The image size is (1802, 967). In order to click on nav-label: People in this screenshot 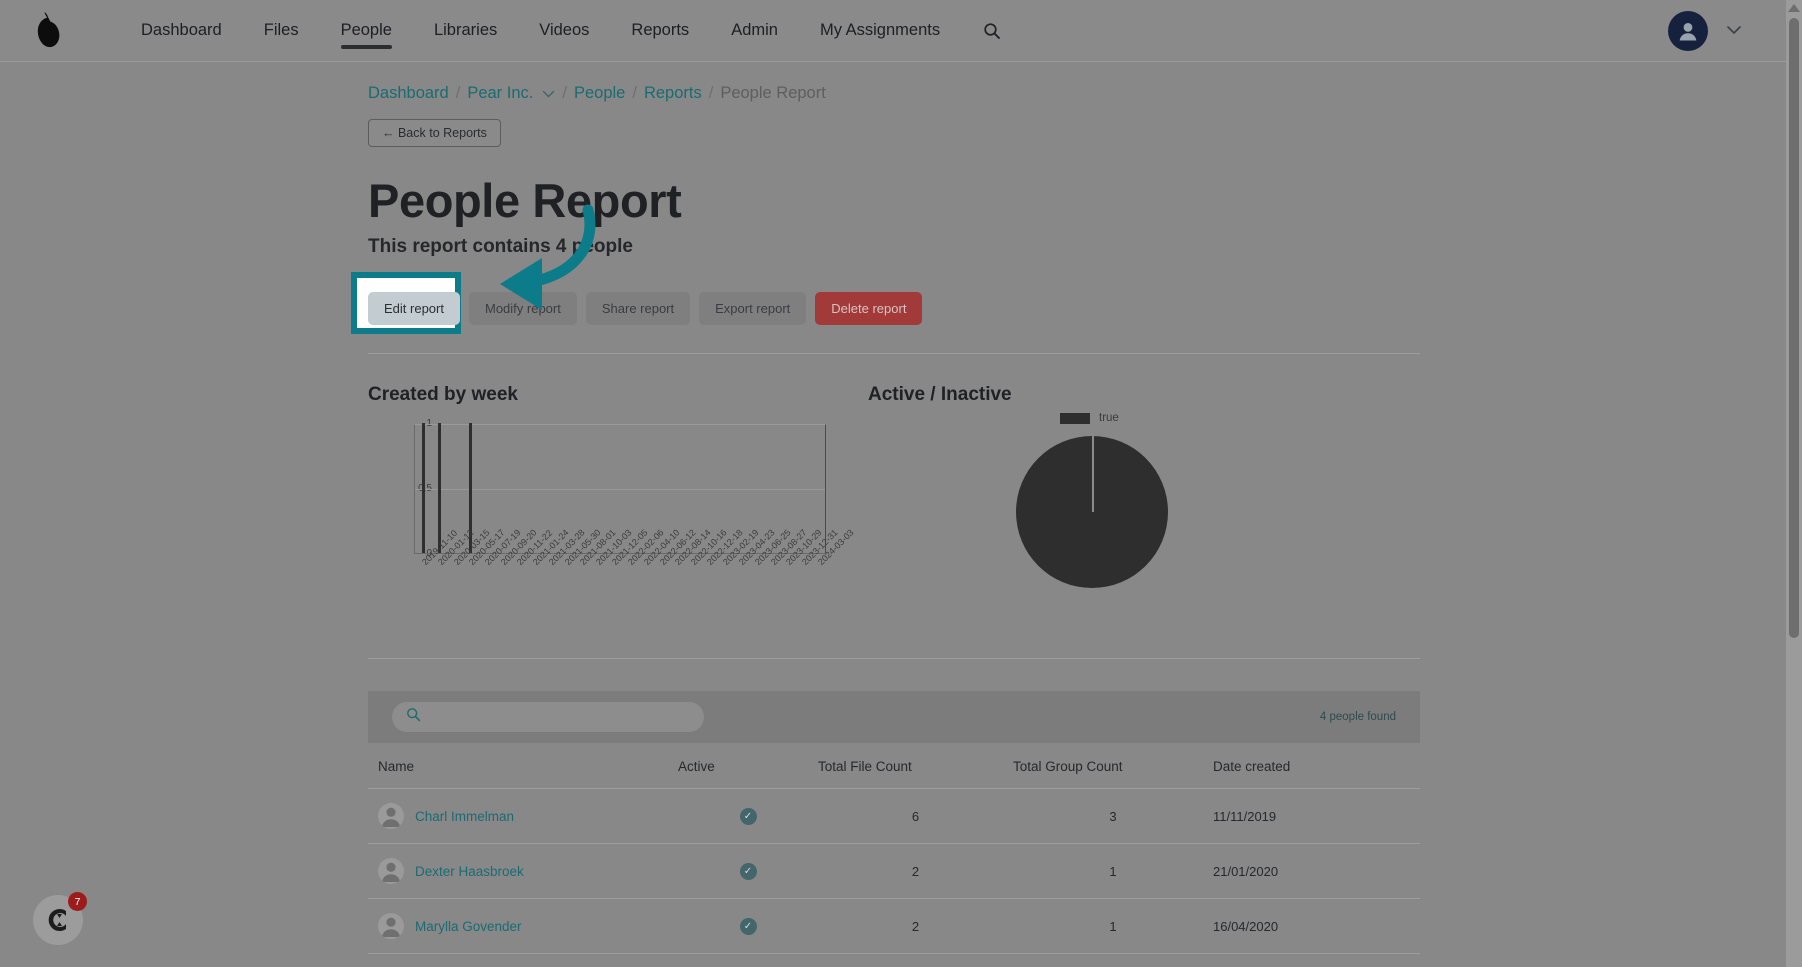, I will do `click(366, 30)`.